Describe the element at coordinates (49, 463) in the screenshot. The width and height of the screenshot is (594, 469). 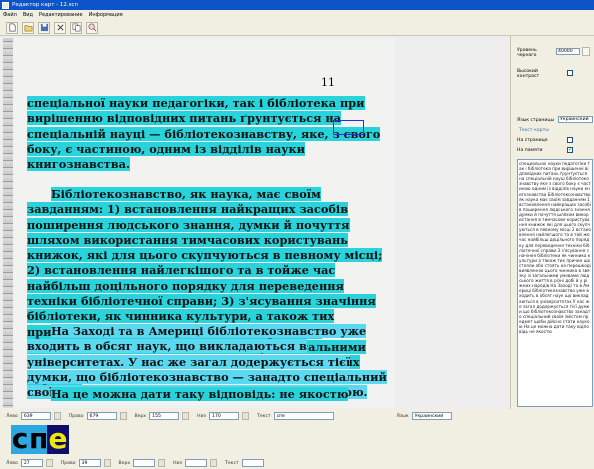
I see `glyph-left-spin` at that location.